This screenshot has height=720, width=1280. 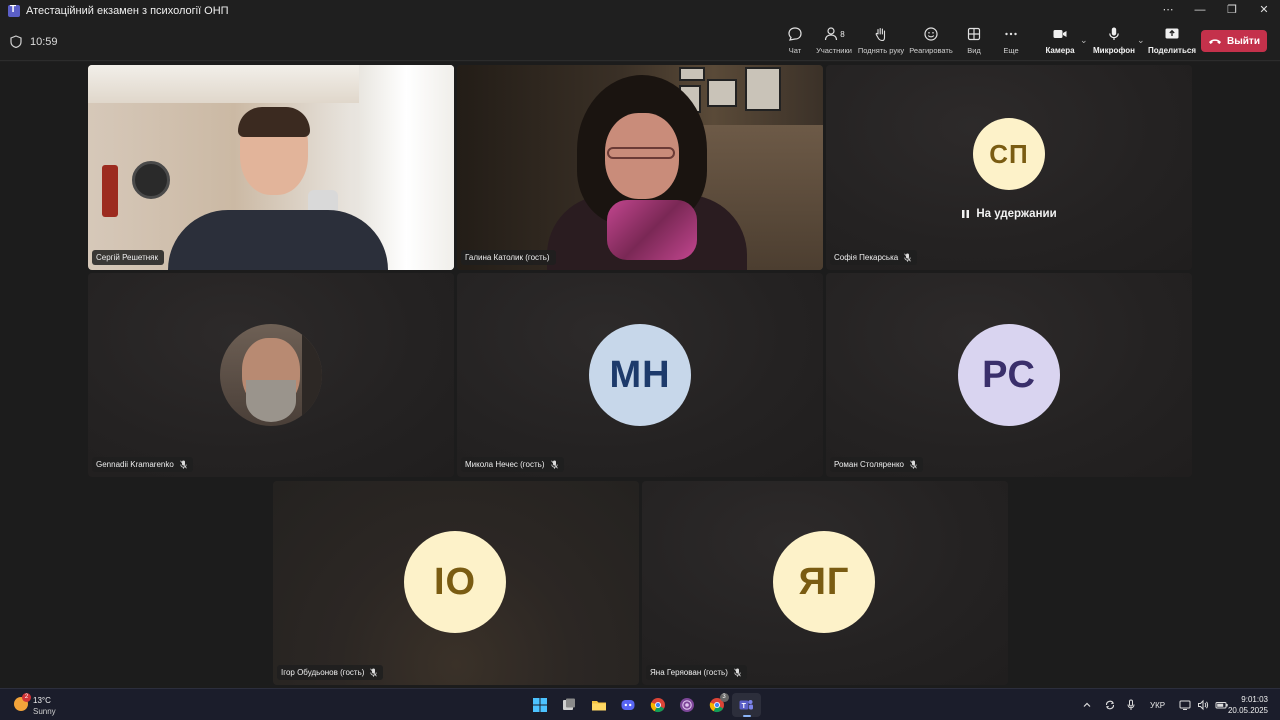 What do you see at coordinates (44, 711) in the screenshot?
I see `weather-condition: Sunny` at bounding box center [44, 711].